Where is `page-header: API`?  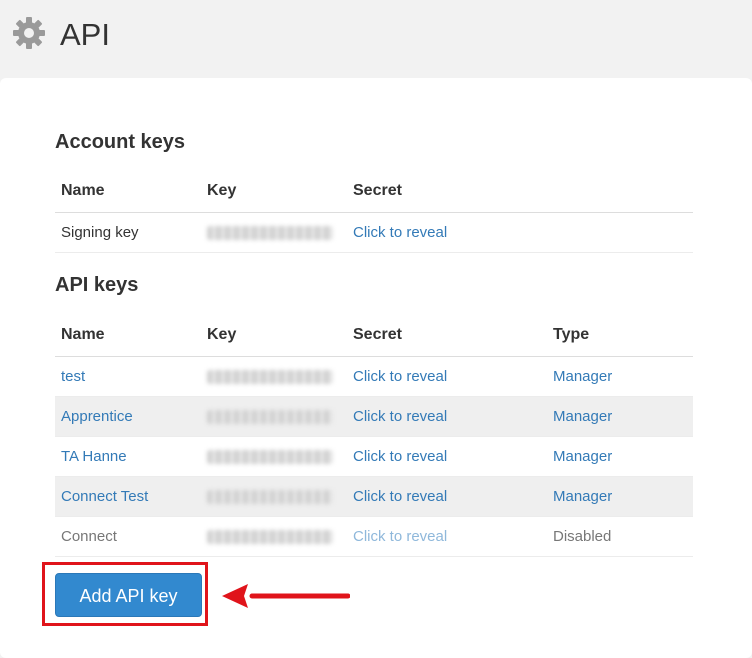 page-header: API is located at coordinates (376, 39).